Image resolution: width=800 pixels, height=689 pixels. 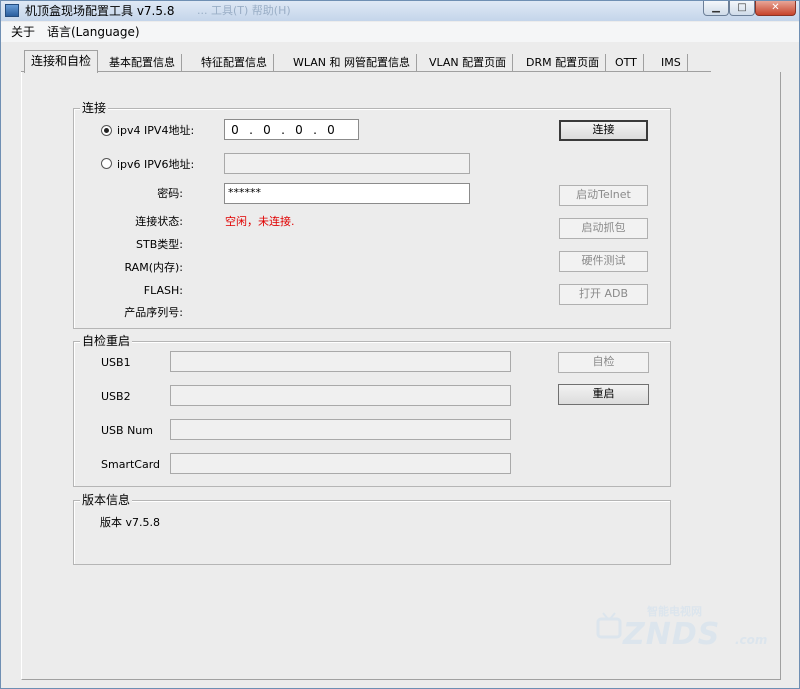 What do you see at coordinates (603, 228) in the screenshot?
I see `start-capture-button: 启动抓包` at bounding box center [603, 228].